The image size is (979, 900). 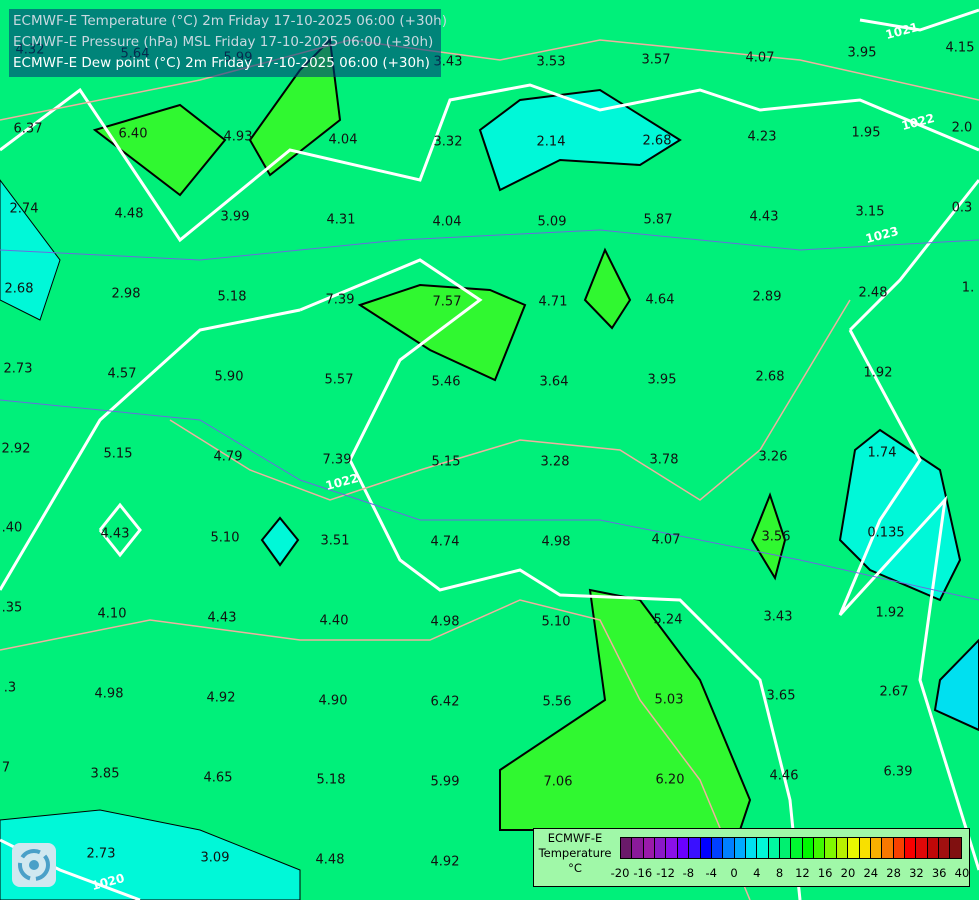 I want to click on legend-tick-label: 28, so click(x=893, y=873).